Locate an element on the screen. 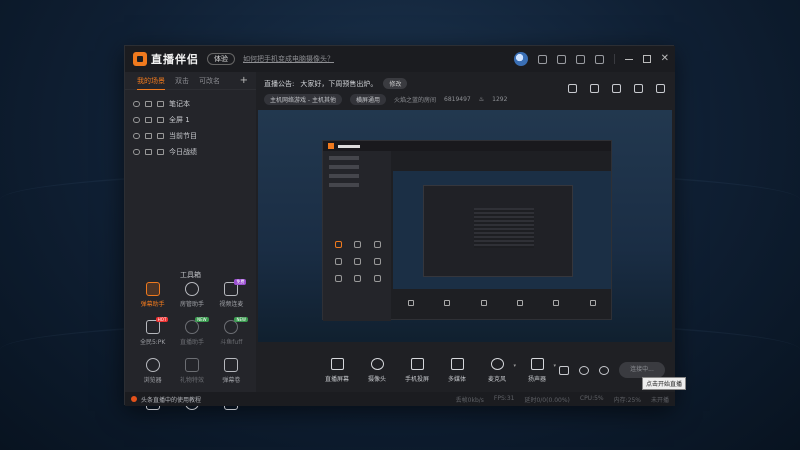 This screenshot has height=450, width=800. scene-list: 笔记本 全屏 1 当前节目 今日战绩 is located at coordinates (190, 125).